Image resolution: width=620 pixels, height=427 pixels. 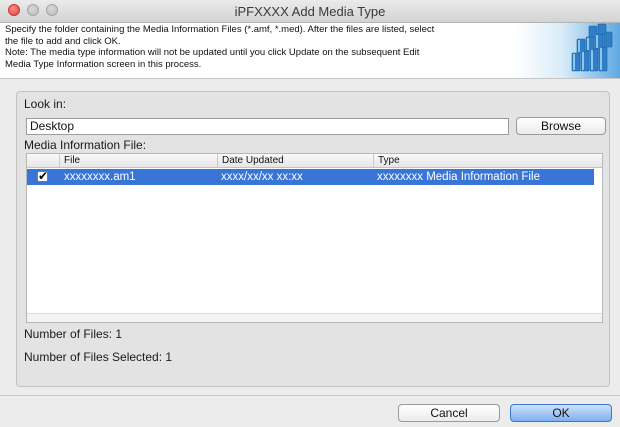 What do you see at coordinates (561, 413) in the screenshot?
I see `ok-button: OK` at bounding box center [561, 413].